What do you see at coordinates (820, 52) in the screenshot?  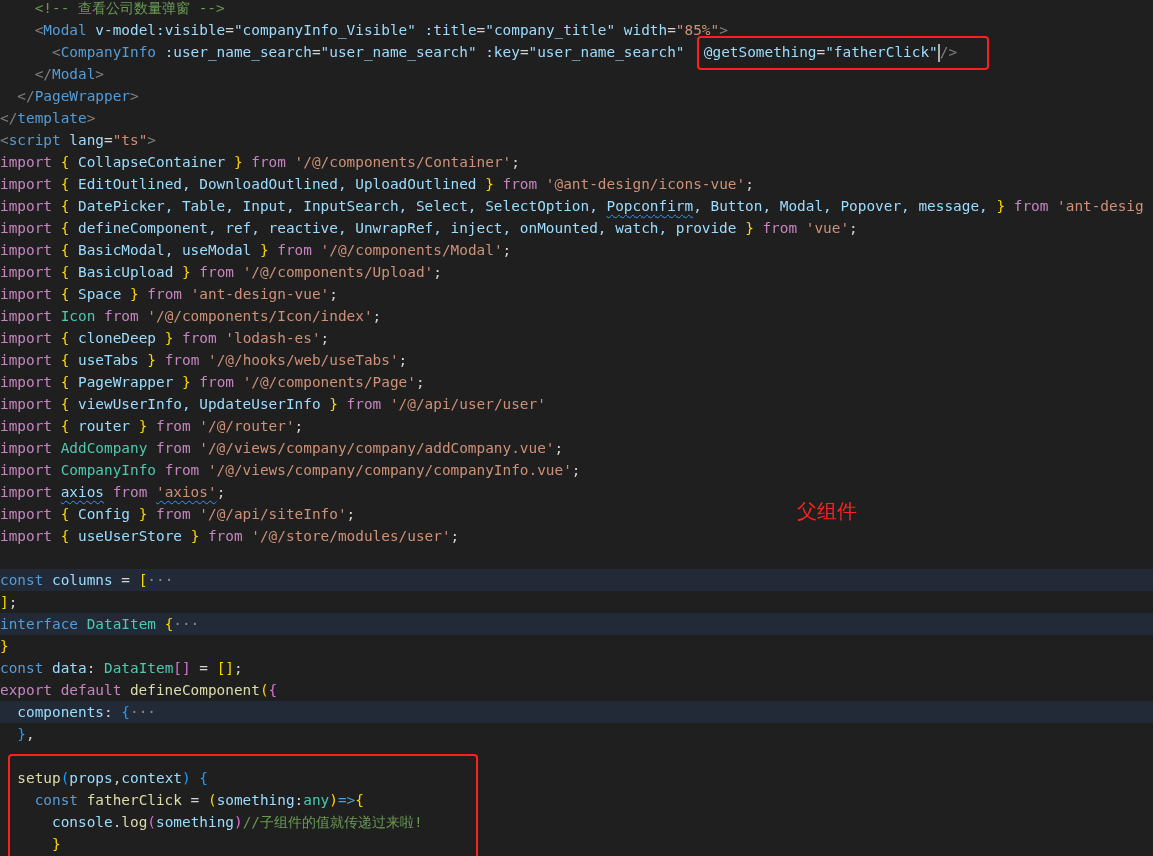 I see `code-text: @getSomething="fatherClick"` at bounding box center [820, 52].